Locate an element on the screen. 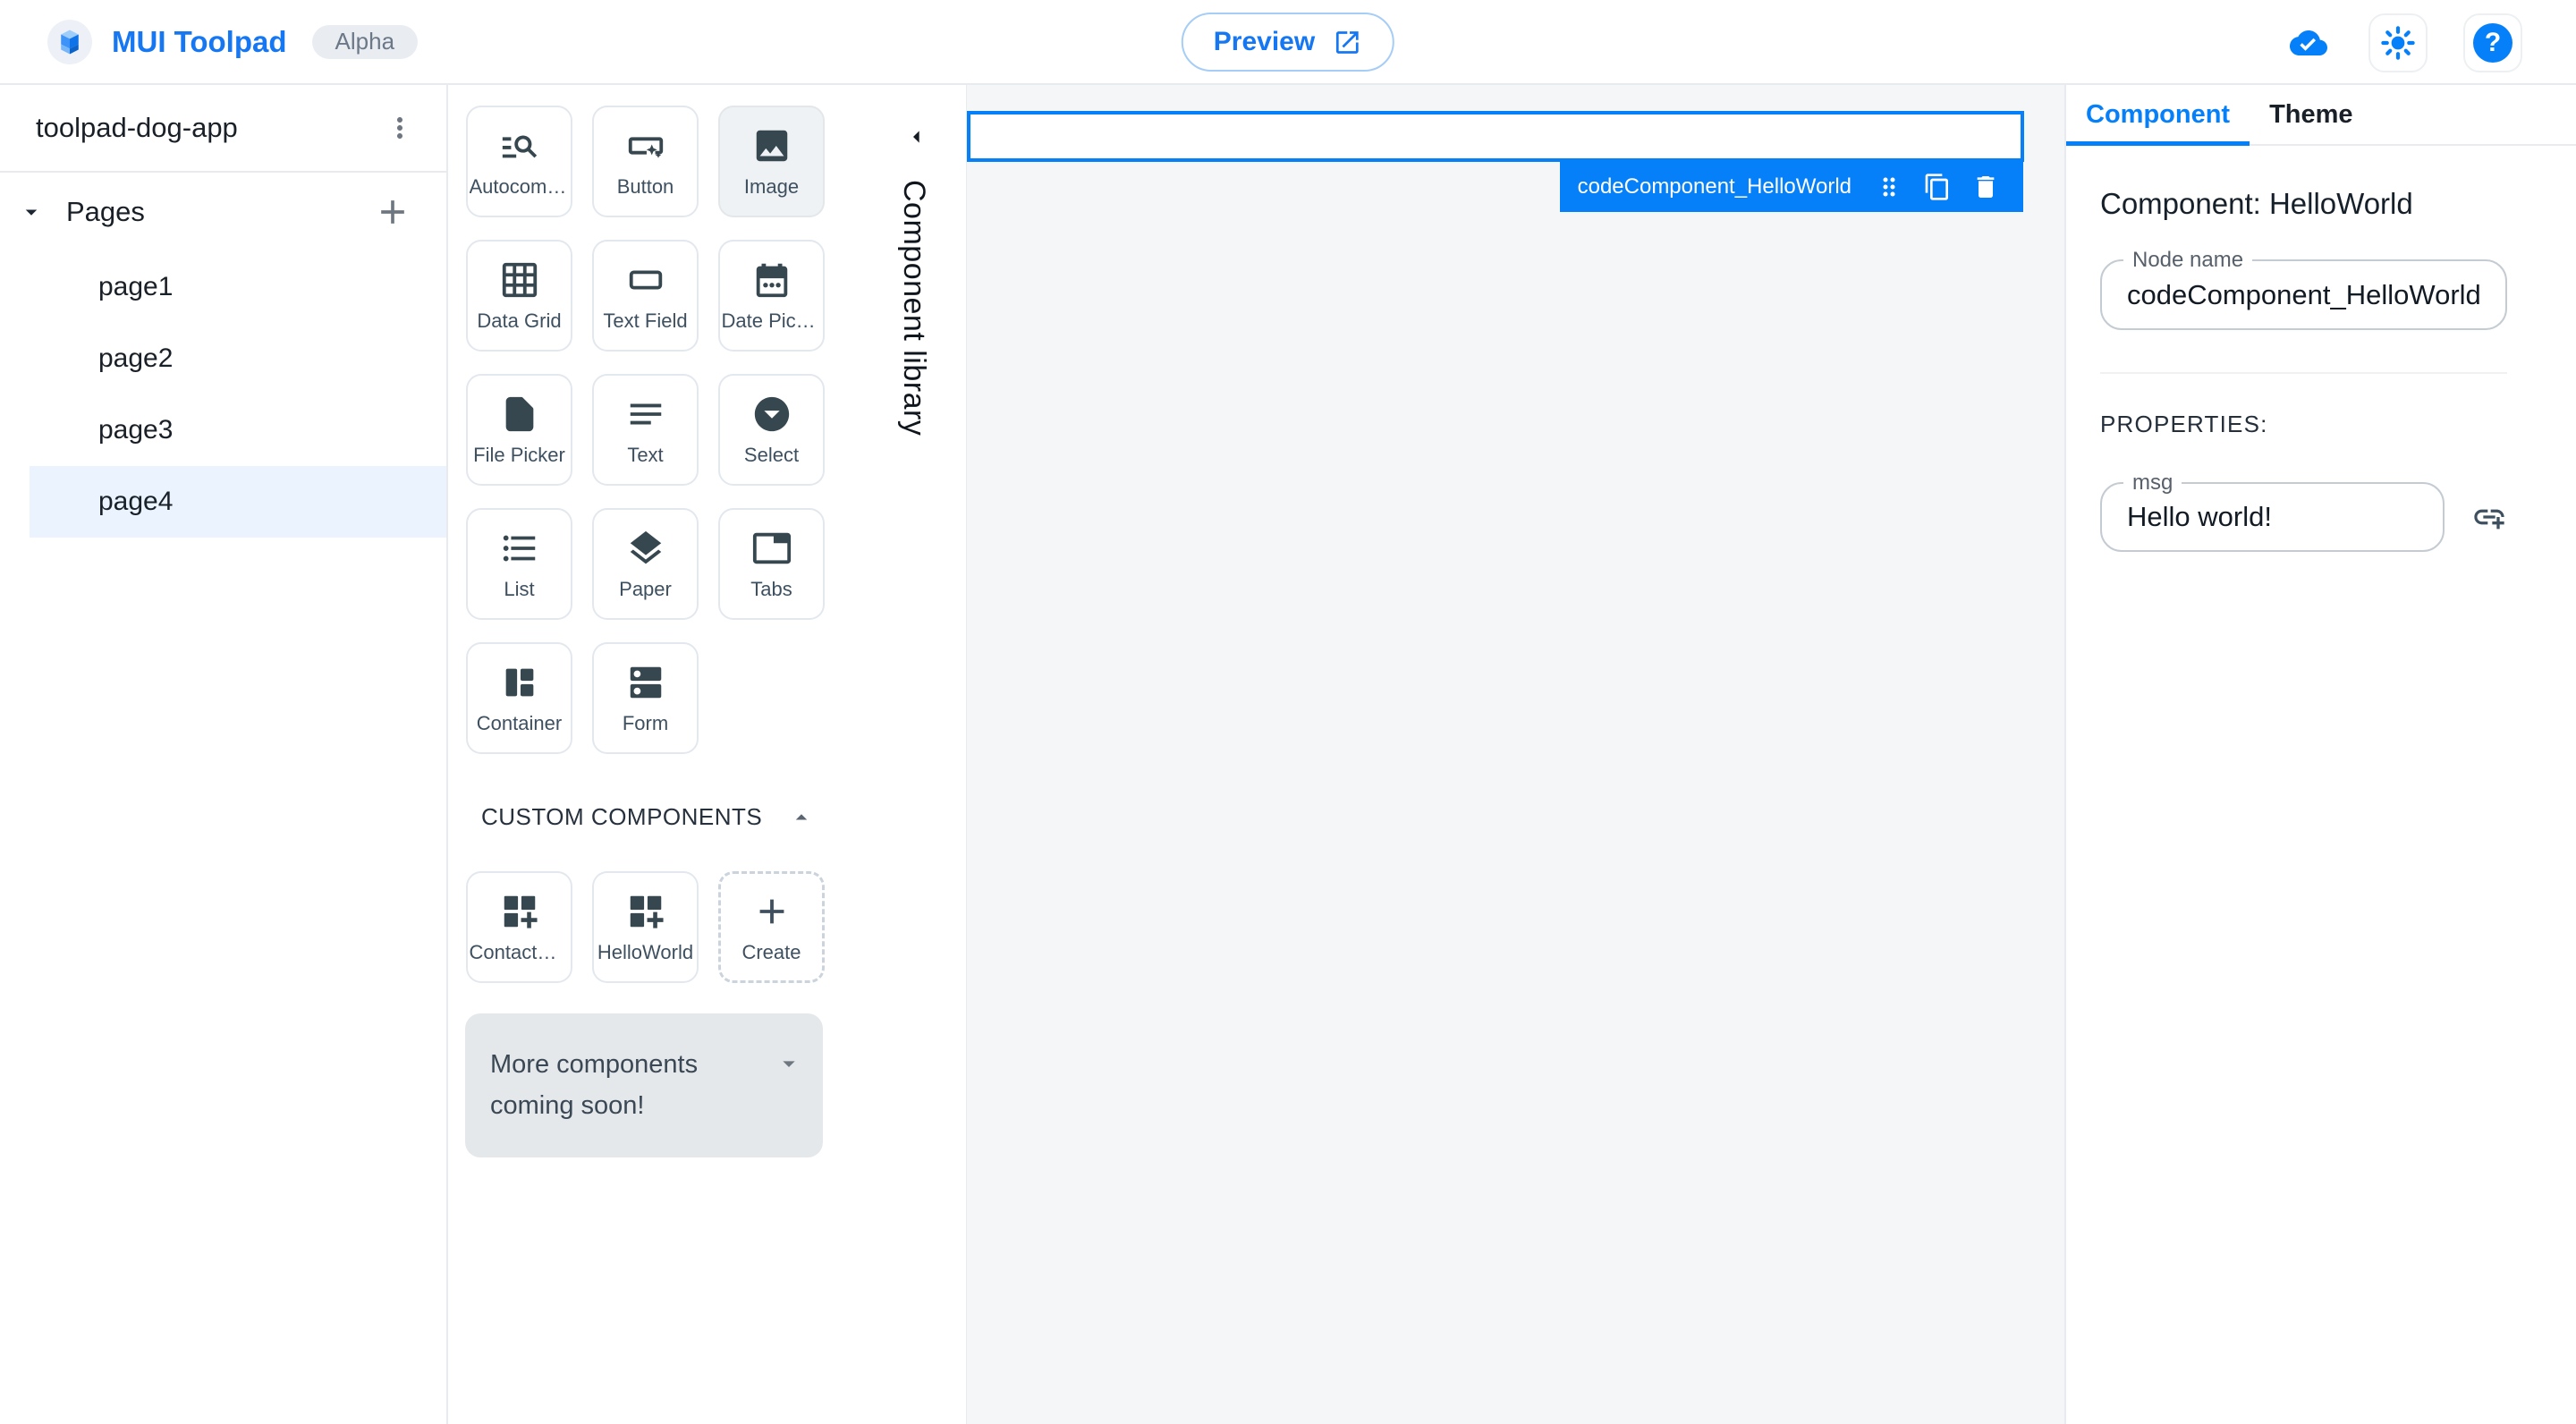 The width and height of the screenshot is (2576, 1424). component-card-helloworld: HelloWorld is located at coordinates (645, 927).